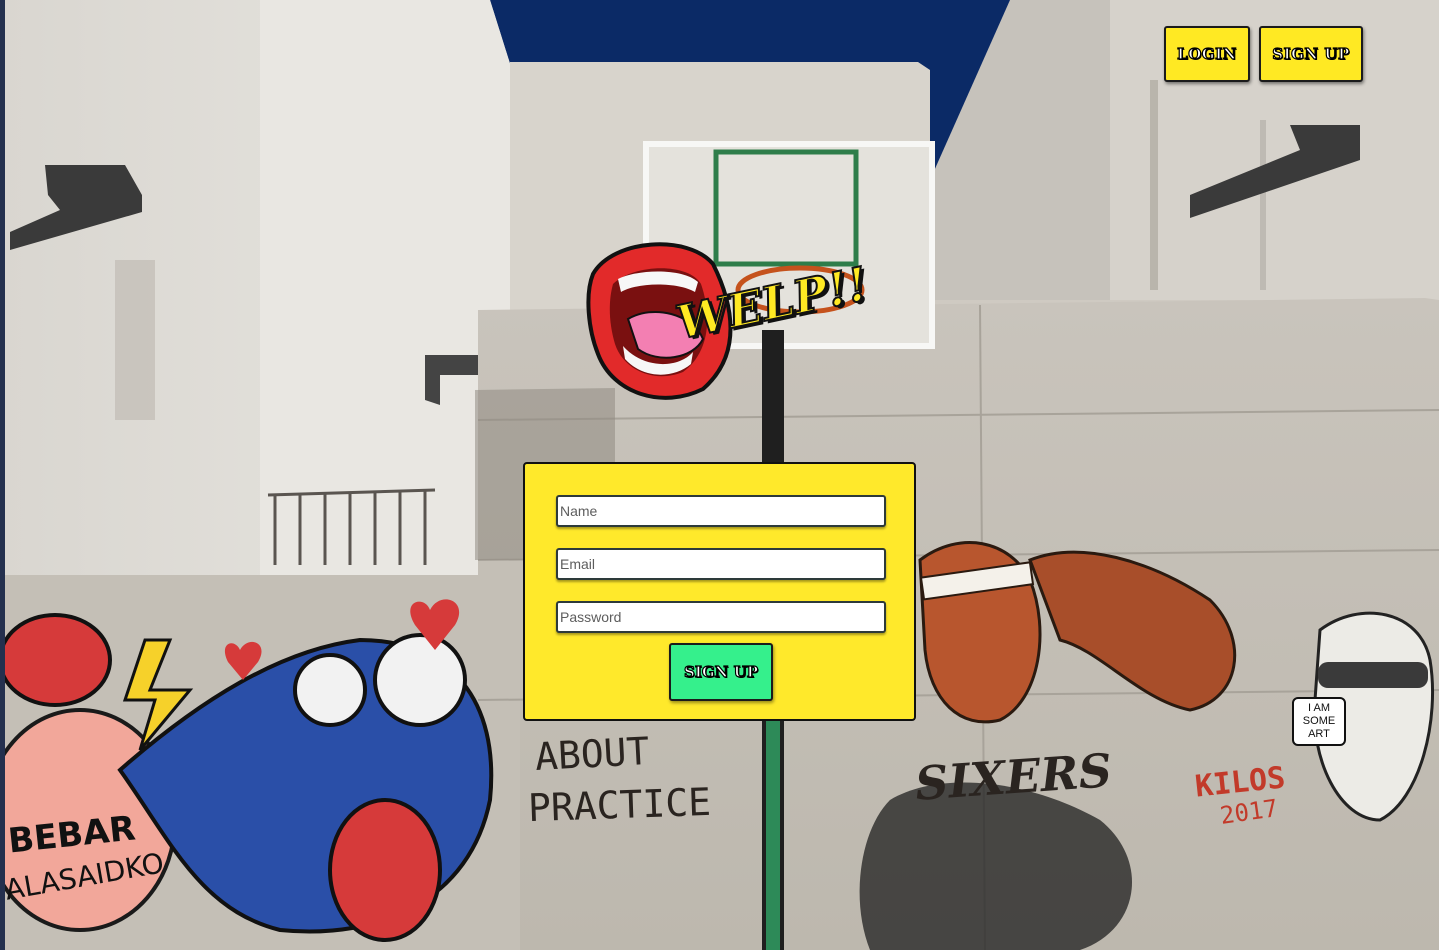 Image resolution: width=1439 pixels, height=950 pixels. Describe the element at coordinates (721, 564) in the screenshot. I see `email-input` at that location.